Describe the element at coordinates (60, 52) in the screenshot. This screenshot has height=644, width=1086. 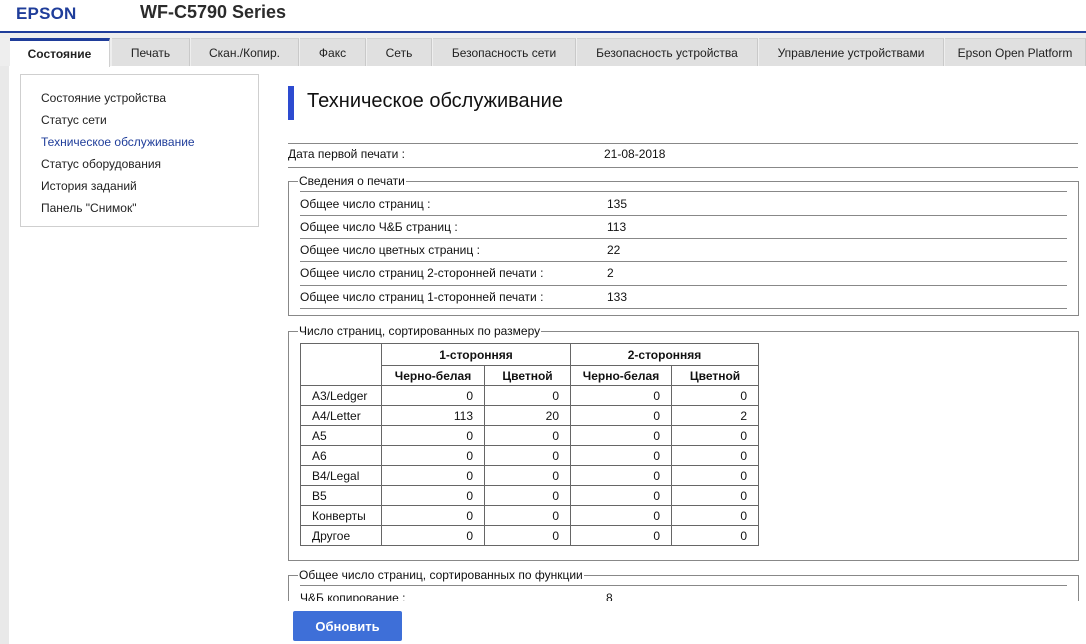
I see `tab-status: Состояние` at that location.